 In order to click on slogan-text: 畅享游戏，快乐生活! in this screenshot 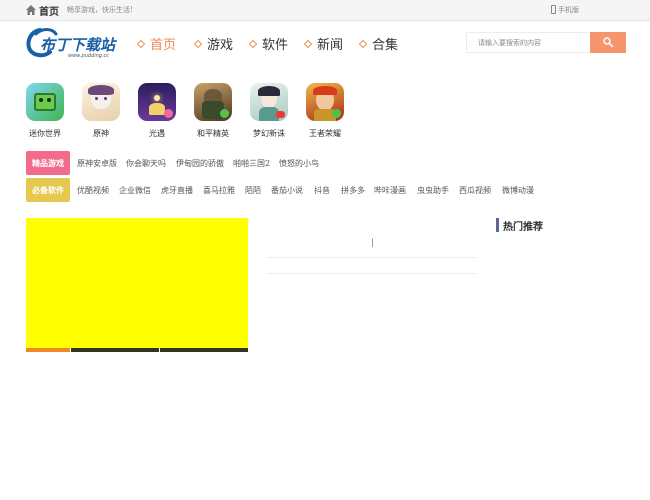, I will do `click(100, 10)`.